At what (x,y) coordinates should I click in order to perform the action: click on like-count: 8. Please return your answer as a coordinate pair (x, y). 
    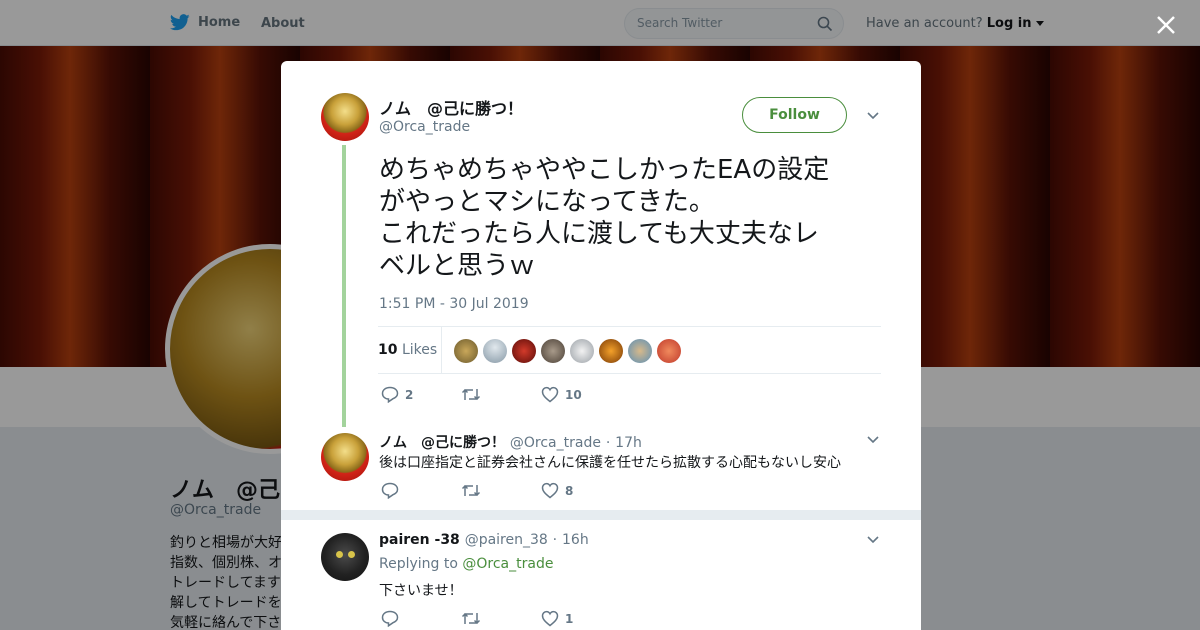
    Looking at the image, I should click on (569, 490).